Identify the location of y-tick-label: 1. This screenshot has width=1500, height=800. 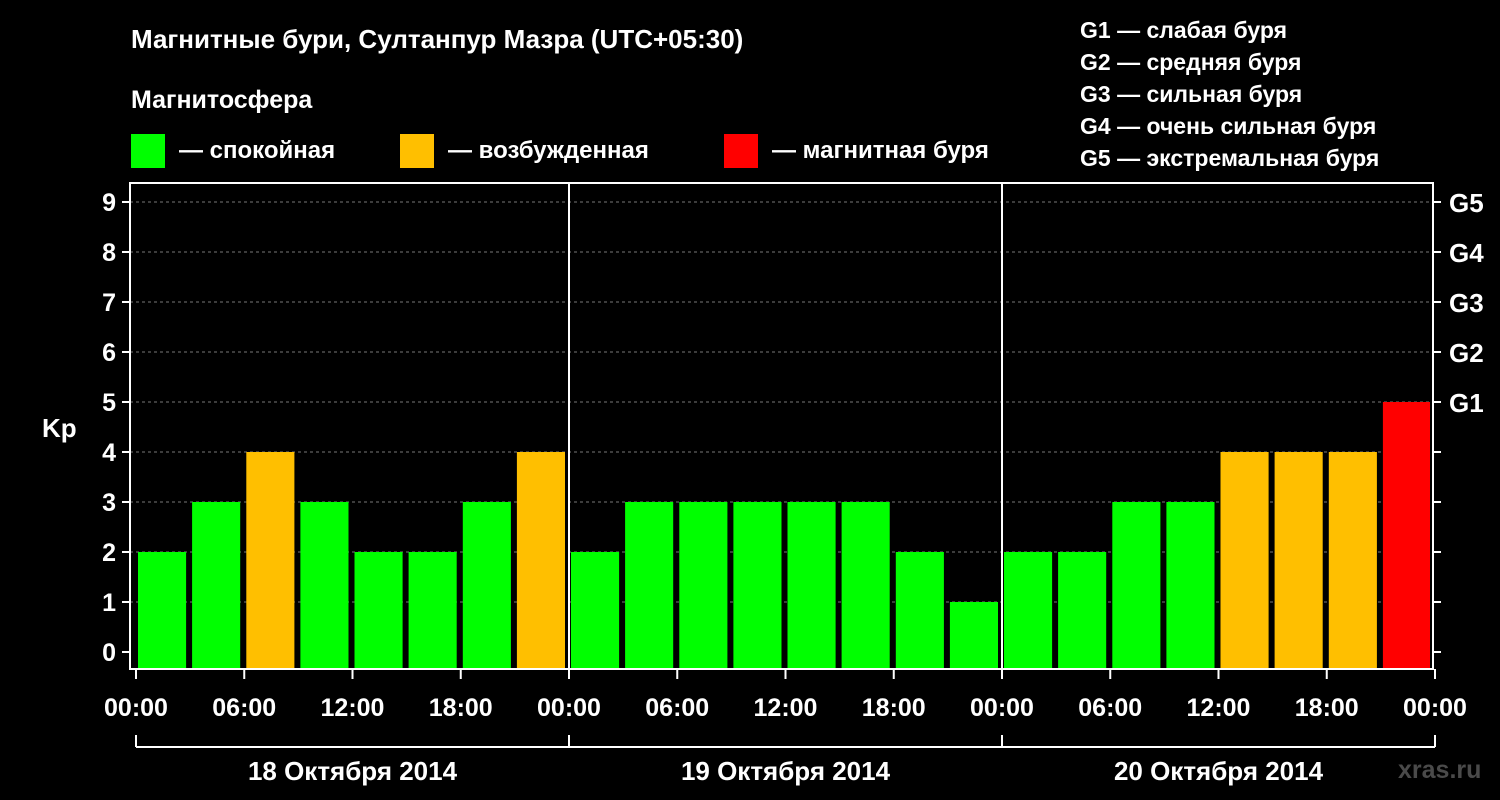
(109, 603).